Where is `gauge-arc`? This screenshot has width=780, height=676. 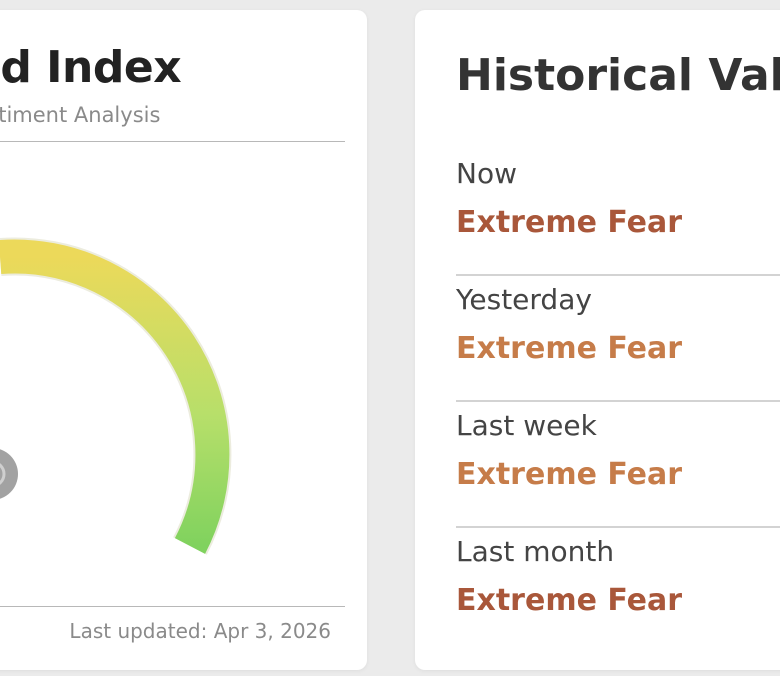 gauge-arc is located at coordinates (116, 396).